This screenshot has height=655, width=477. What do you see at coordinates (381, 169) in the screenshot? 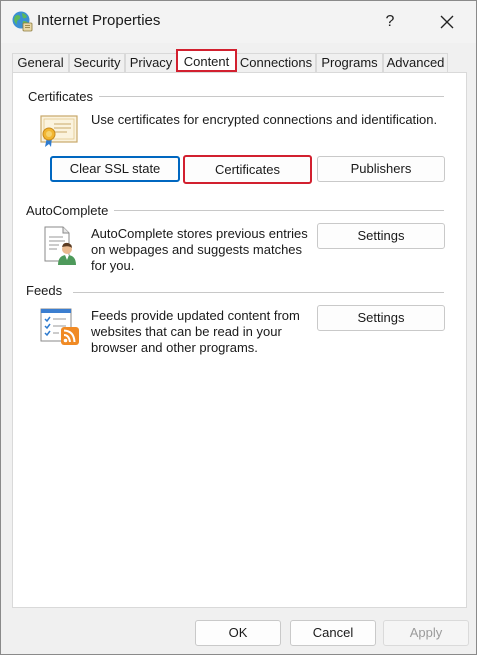
I see `publishers-button: Publishers` at bounding box center [381, 169].